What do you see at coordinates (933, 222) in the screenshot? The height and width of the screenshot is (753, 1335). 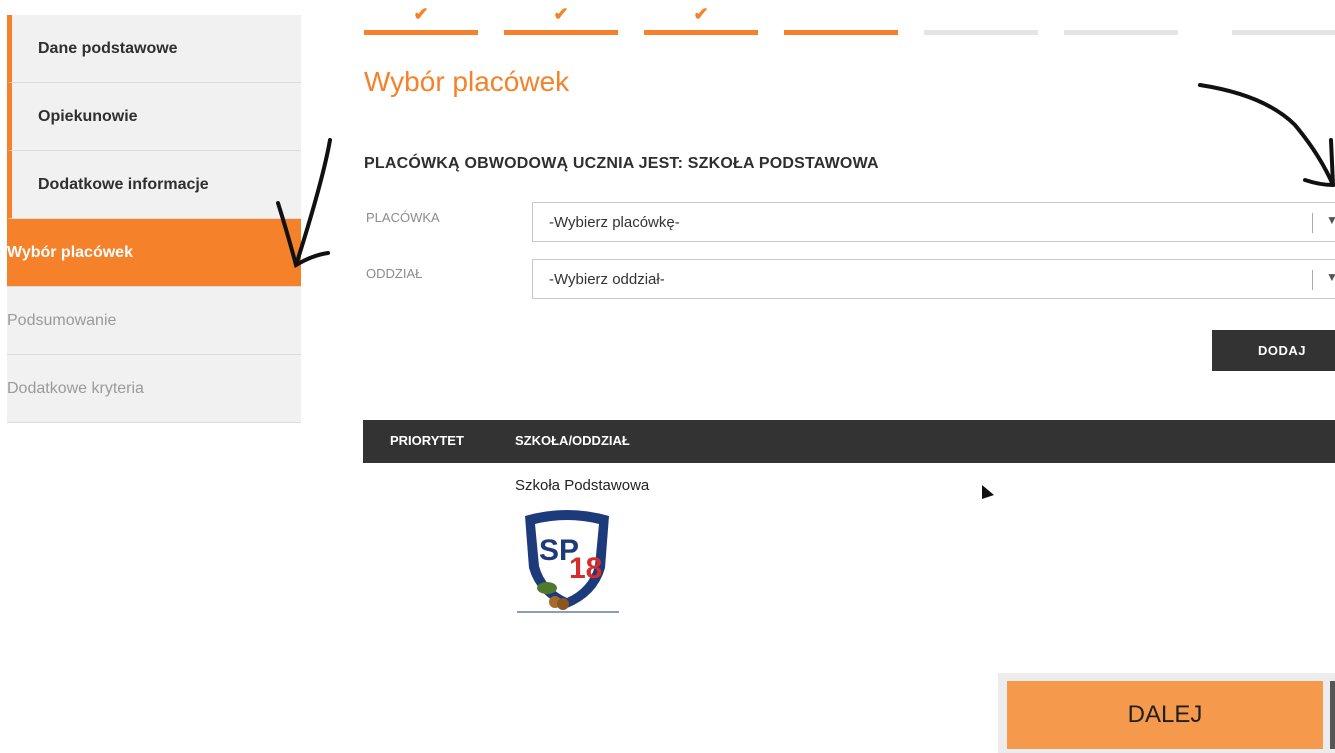 I see `placowka-select: -Wybierz placówkę- ▼` at bounding box center [933, 222].